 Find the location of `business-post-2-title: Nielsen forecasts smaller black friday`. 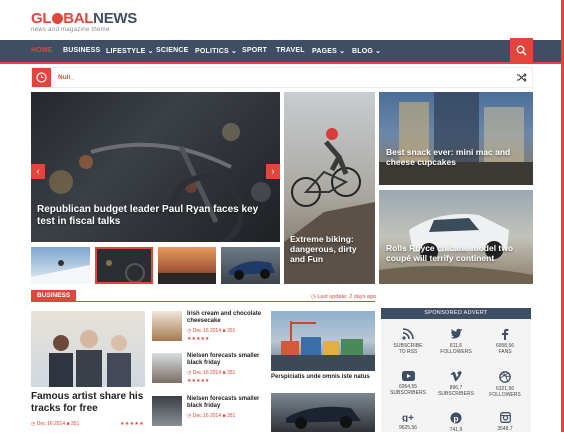

business-post-2-title: Nielsen forecasts smaller black friday is located at coordinates (229, 360).